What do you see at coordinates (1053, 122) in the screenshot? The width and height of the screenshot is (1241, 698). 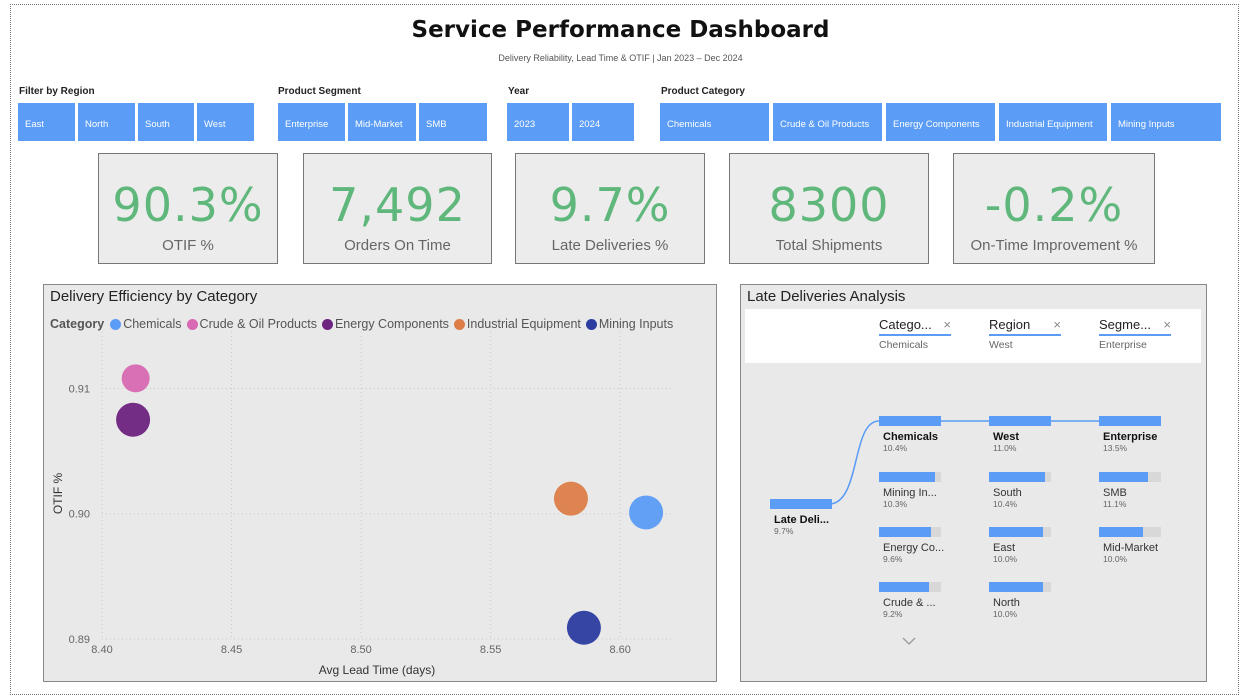 I see `filter-category-industrial-equipment: Industrial Equipment` at bounding box center [1053, 122].